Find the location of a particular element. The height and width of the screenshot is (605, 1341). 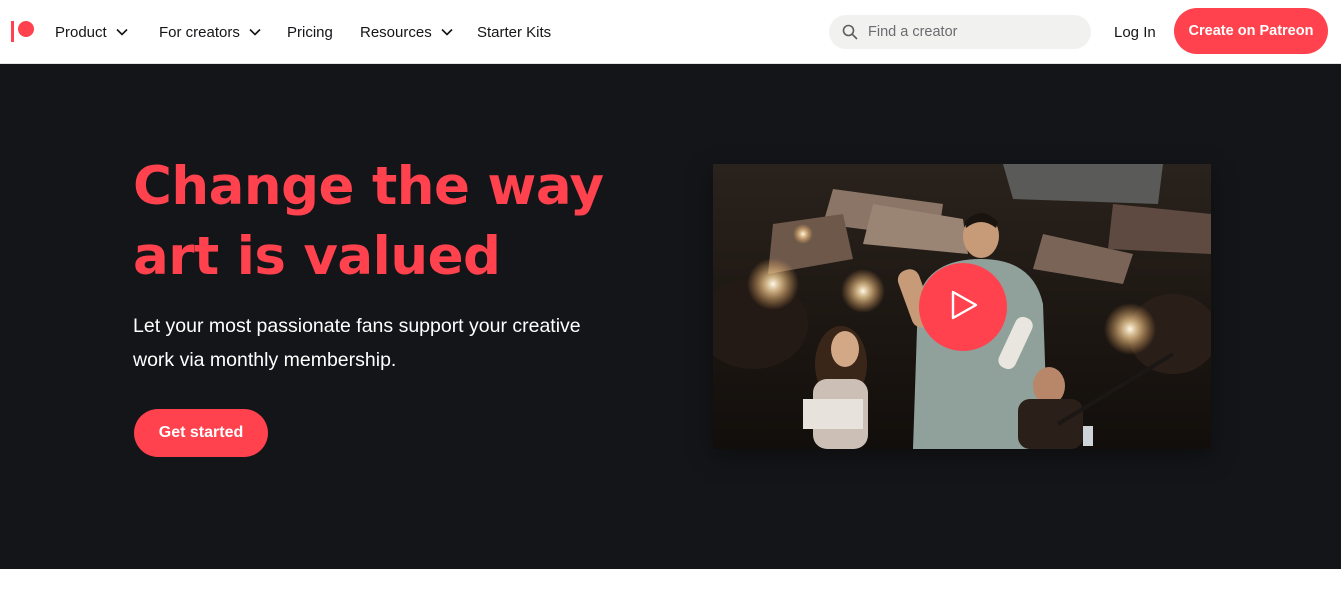

headline-line-1: Change the way is located at coordinates (368, 186).